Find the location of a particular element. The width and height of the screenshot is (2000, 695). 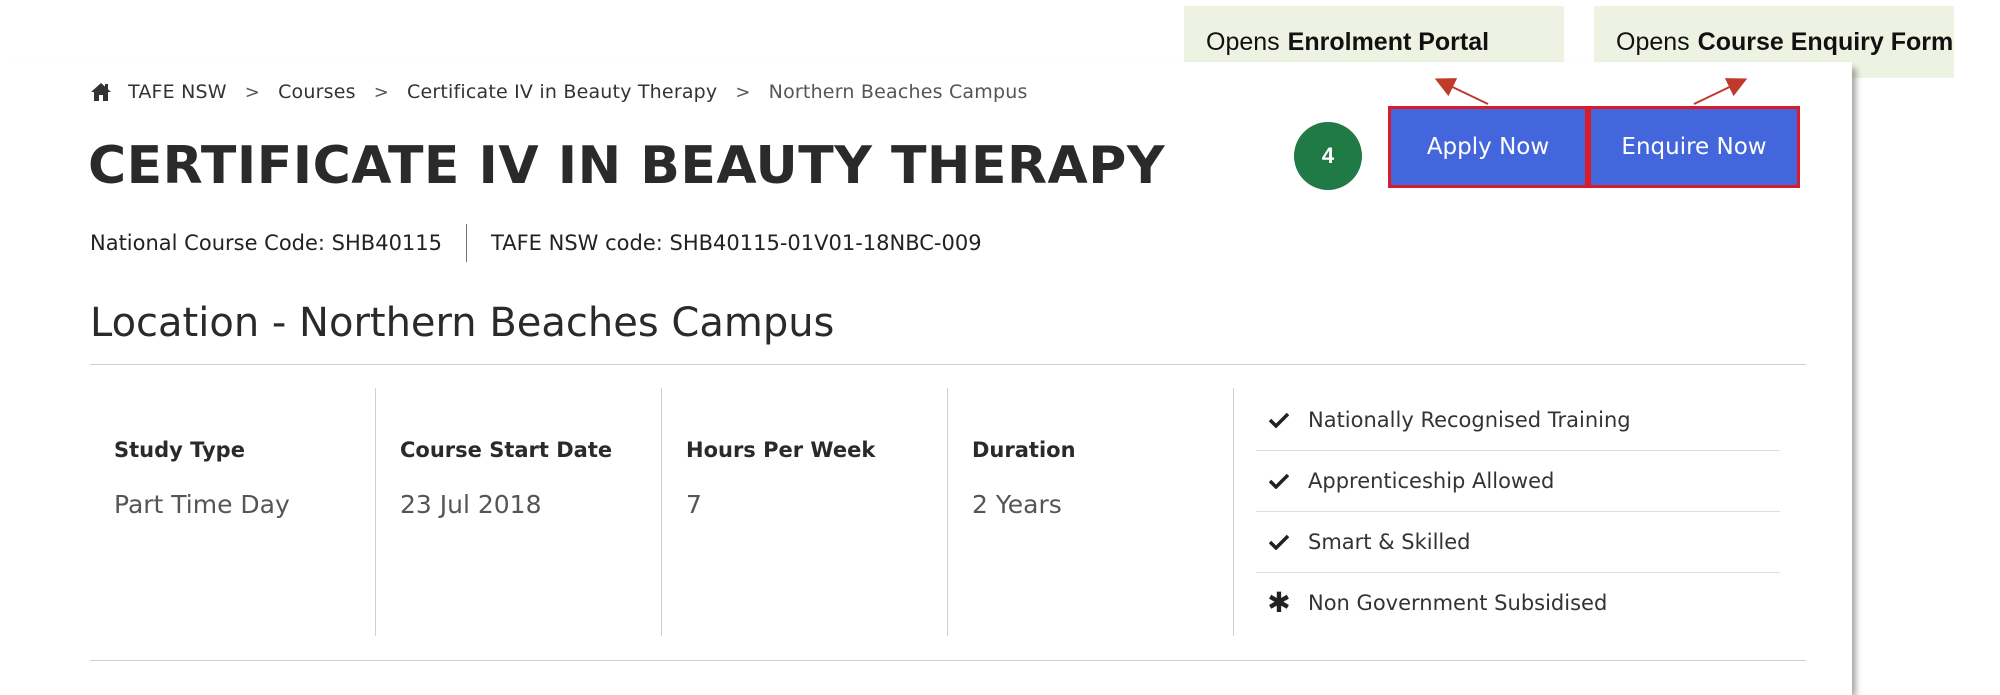

apply-now-button: Apply Now is located at coordinates (1488, 147).